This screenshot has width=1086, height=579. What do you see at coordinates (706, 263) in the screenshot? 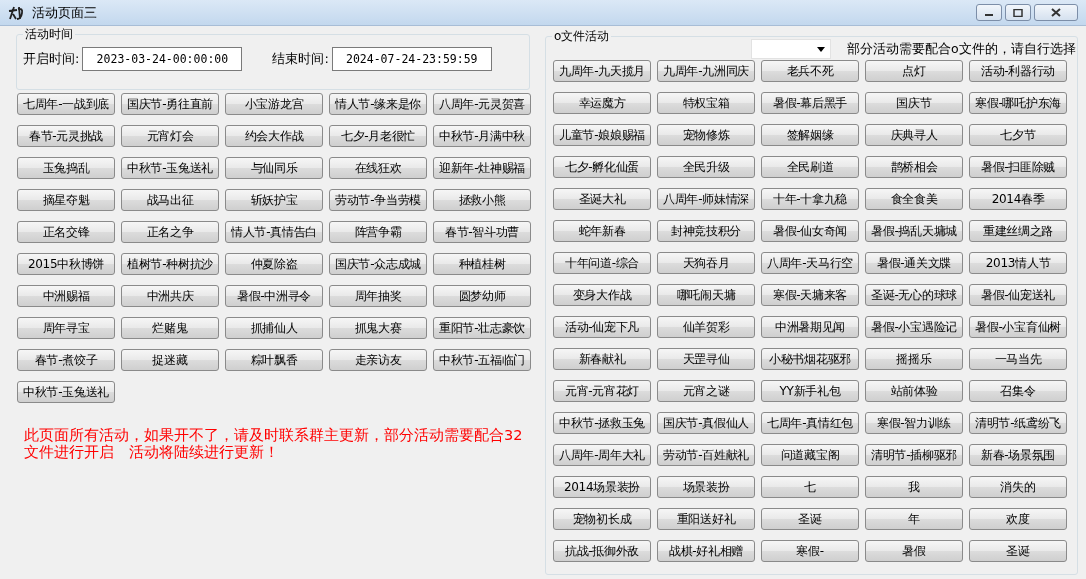
I see `activity-button: 天狗吞月` at bounding box center [706, 263].